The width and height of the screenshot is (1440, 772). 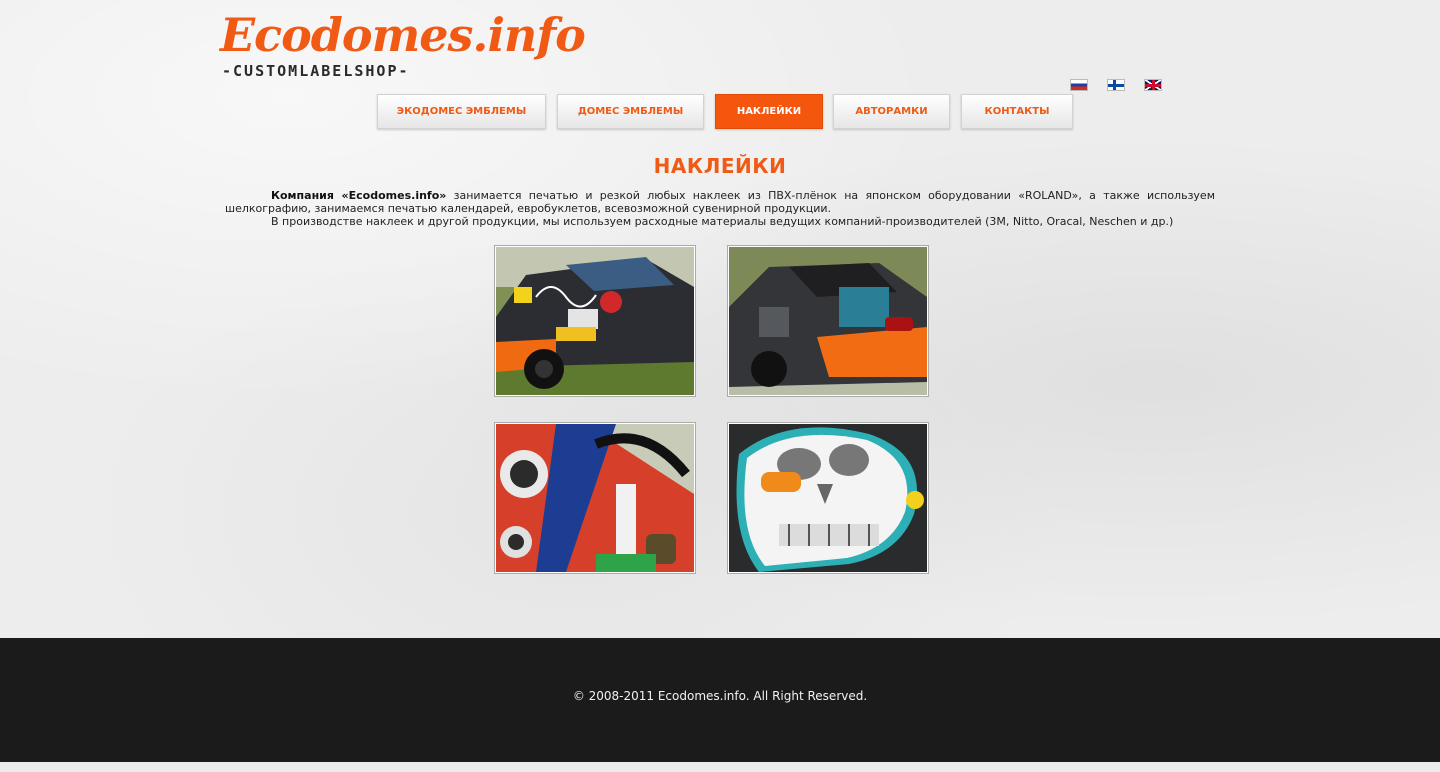 I want to click on nav-ecodomes-emblems: ЭКОДОМЕС ЭМБЛЕМЫ, so click(x=461, y=111).